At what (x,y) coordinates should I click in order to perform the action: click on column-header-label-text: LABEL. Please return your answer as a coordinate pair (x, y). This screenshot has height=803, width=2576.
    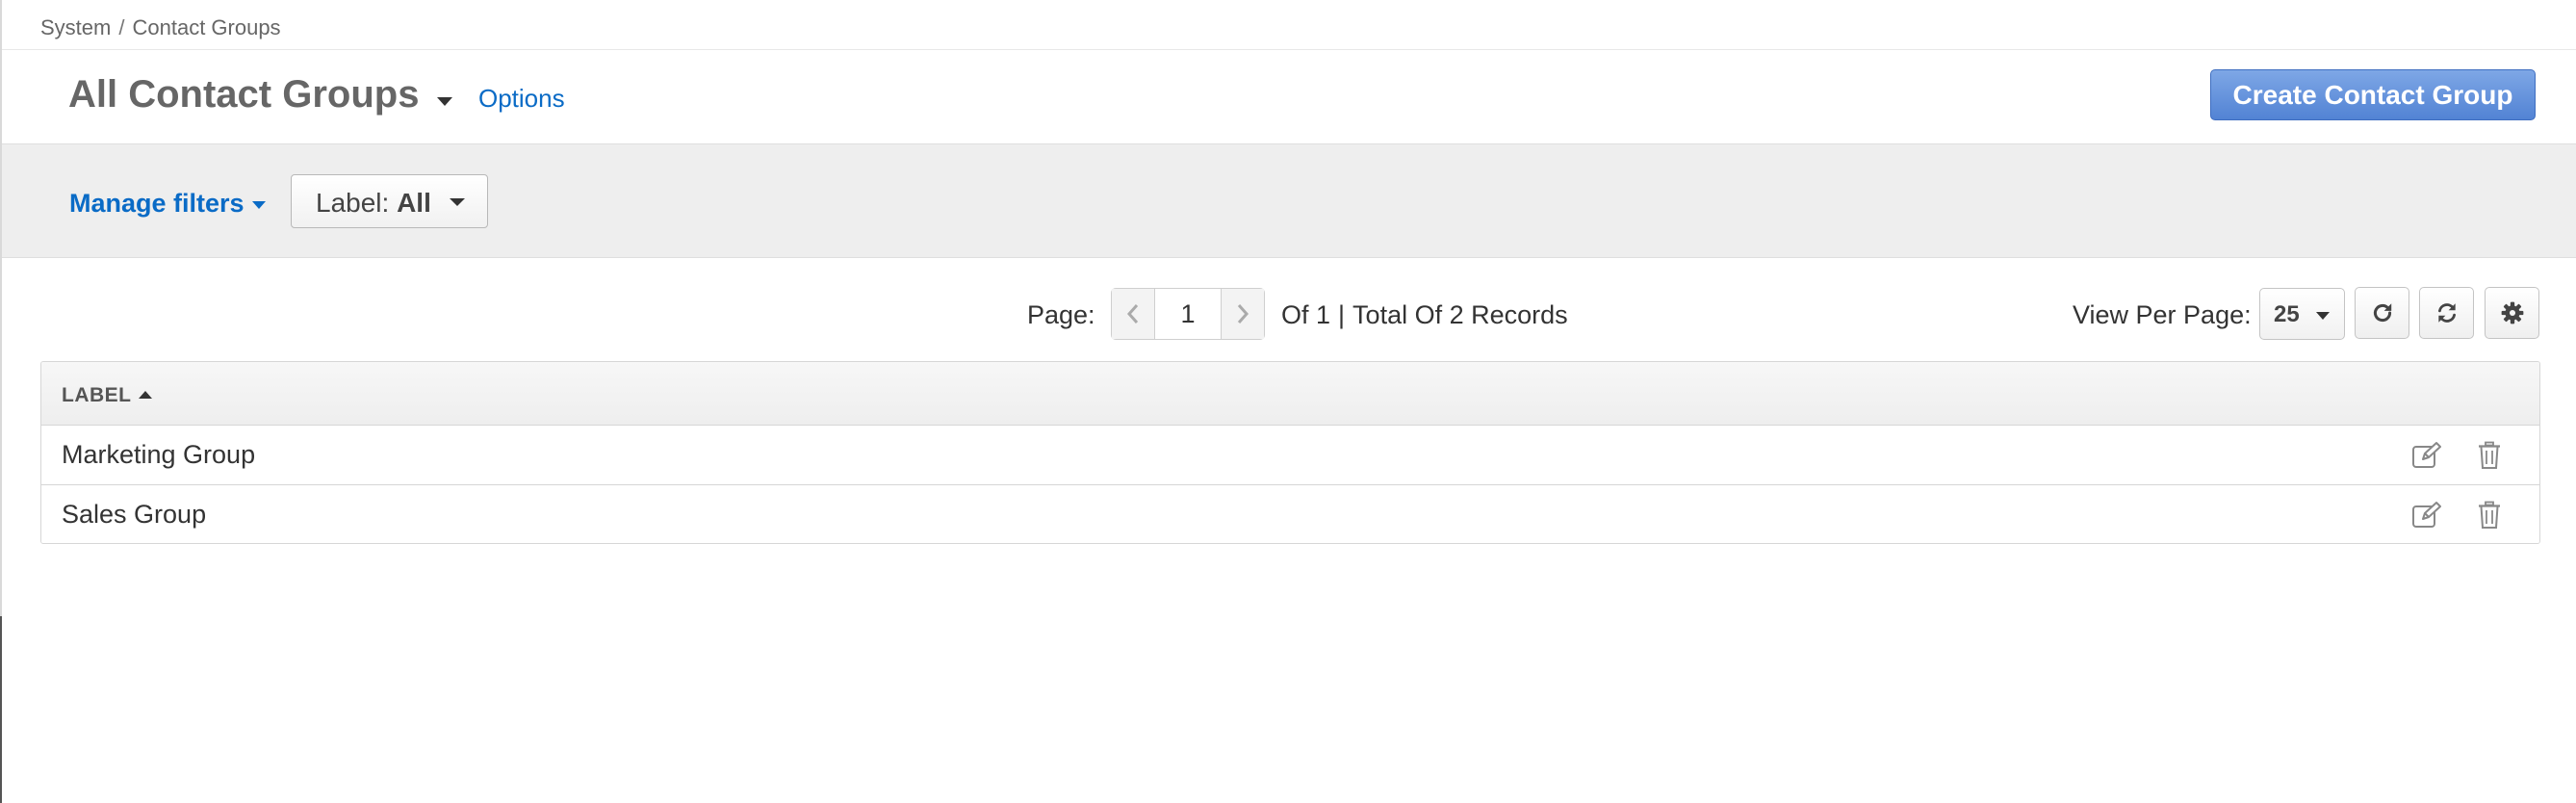
    Looking at the image, I should click on (97, 395).